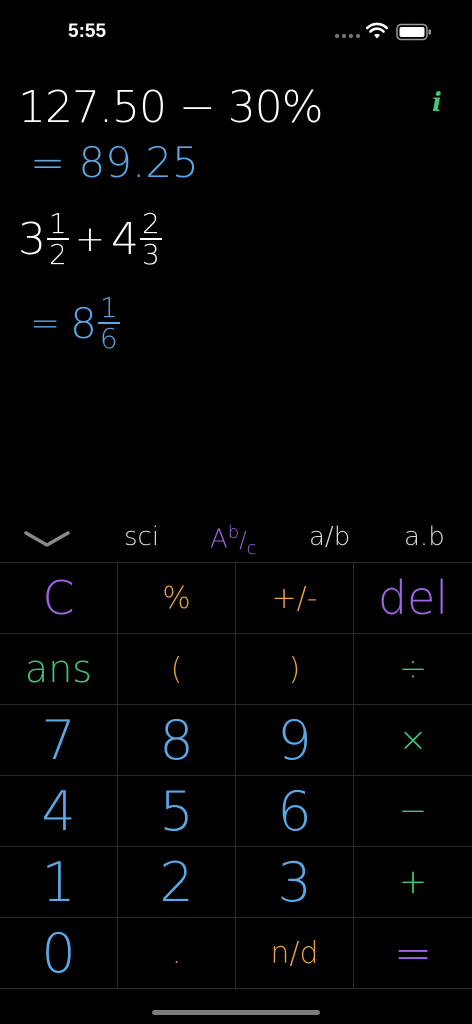  Describe the element at coordinates (413, 669) in the screenshot. I see `key-divide: ÷` at that location.